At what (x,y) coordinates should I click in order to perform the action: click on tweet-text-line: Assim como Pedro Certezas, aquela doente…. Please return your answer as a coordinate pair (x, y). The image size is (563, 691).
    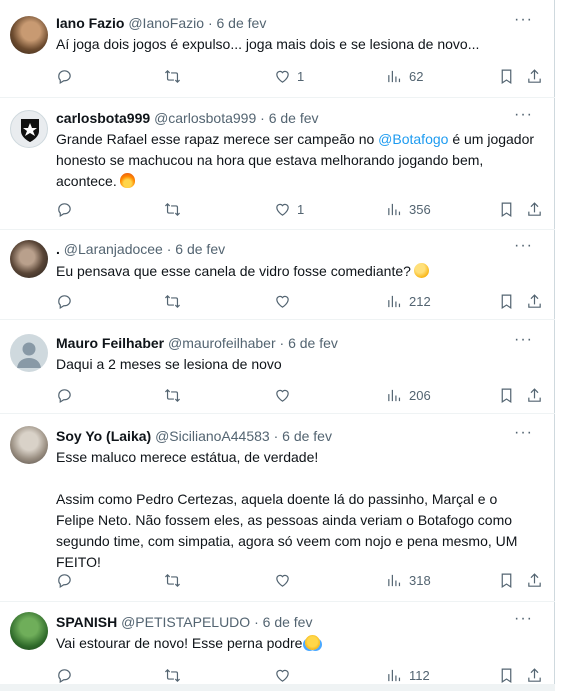
    Looking at the image, I should click on (277, 499).